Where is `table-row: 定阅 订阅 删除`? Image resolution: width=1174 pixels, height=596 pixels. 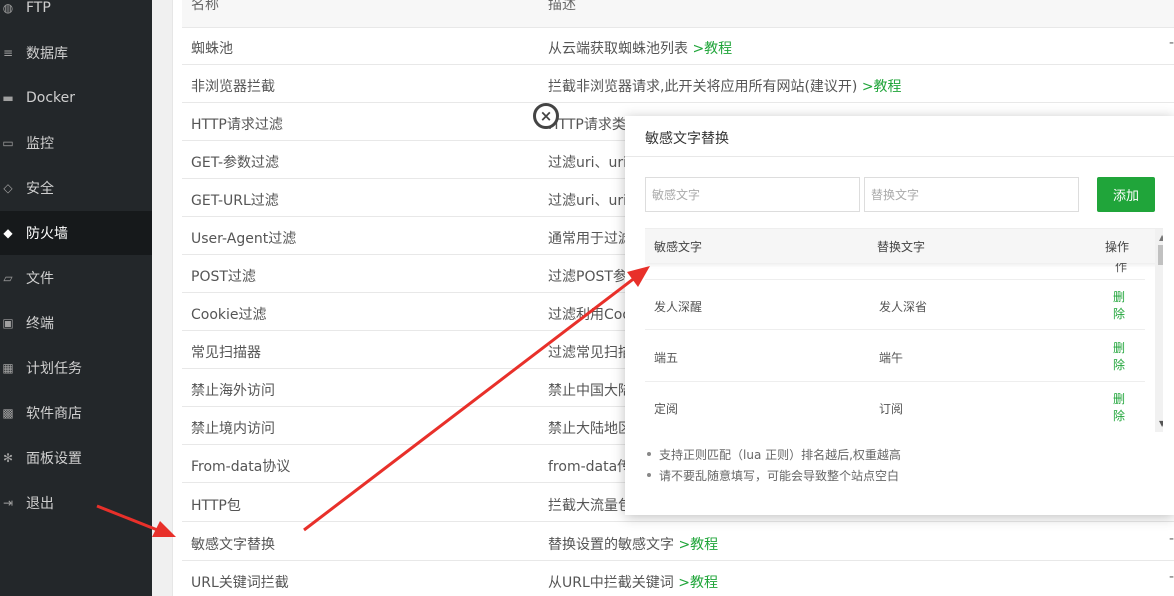 table-row: 定阅 订阅 删除 is located at coordinates (895, 407).